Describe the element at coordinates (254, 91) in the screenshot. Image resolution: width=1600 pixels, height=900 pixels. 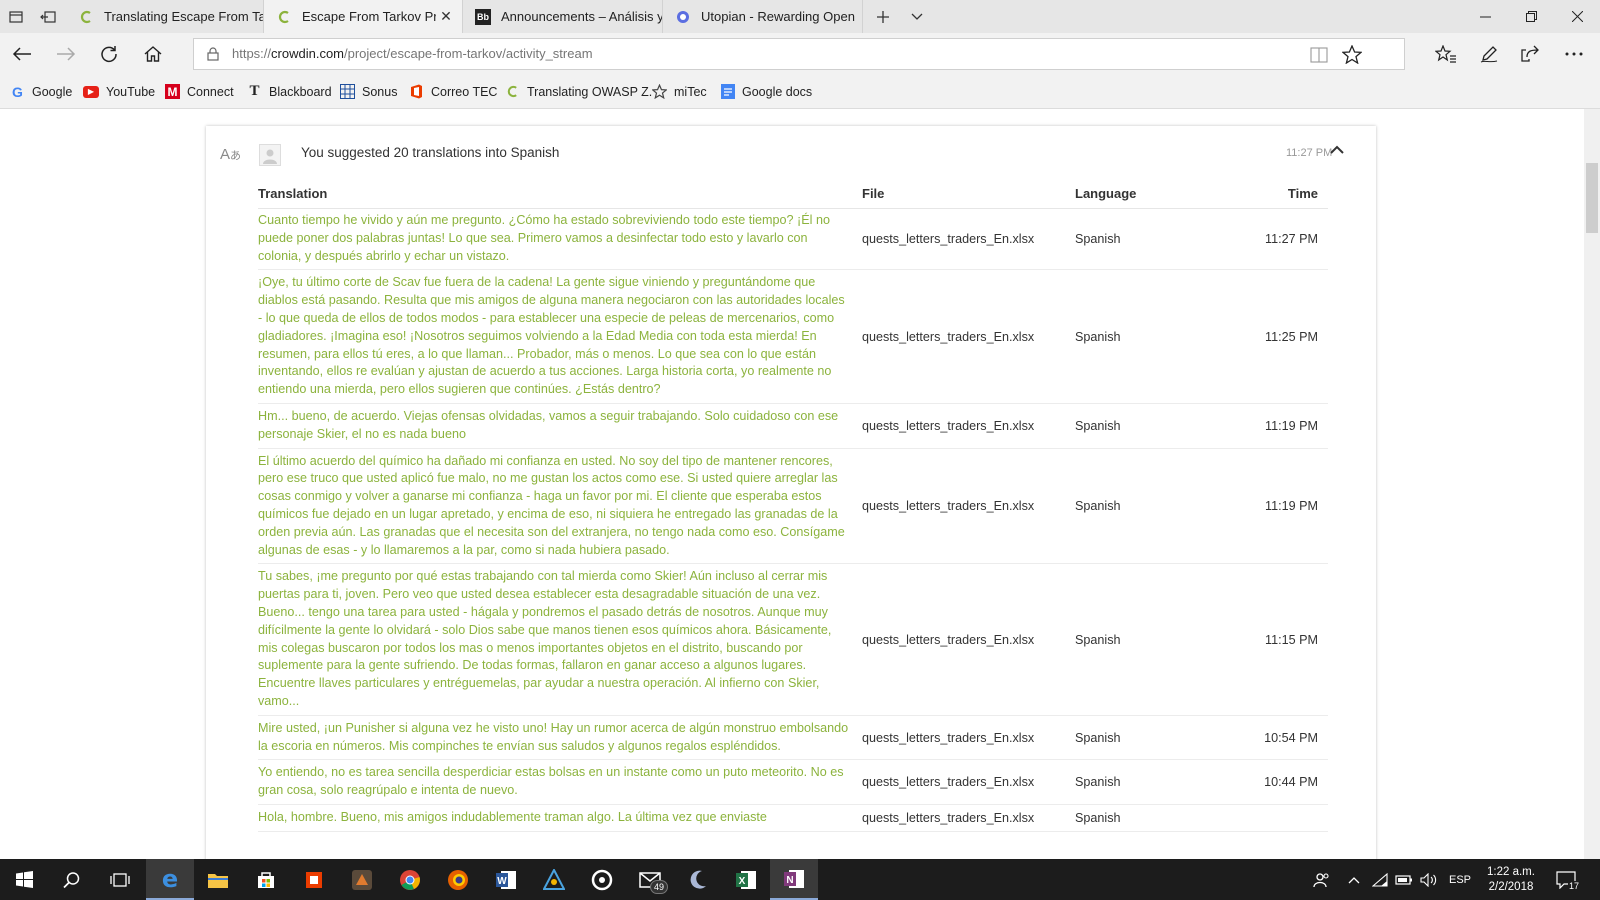
I see `blackboard-icon: T` at that location.